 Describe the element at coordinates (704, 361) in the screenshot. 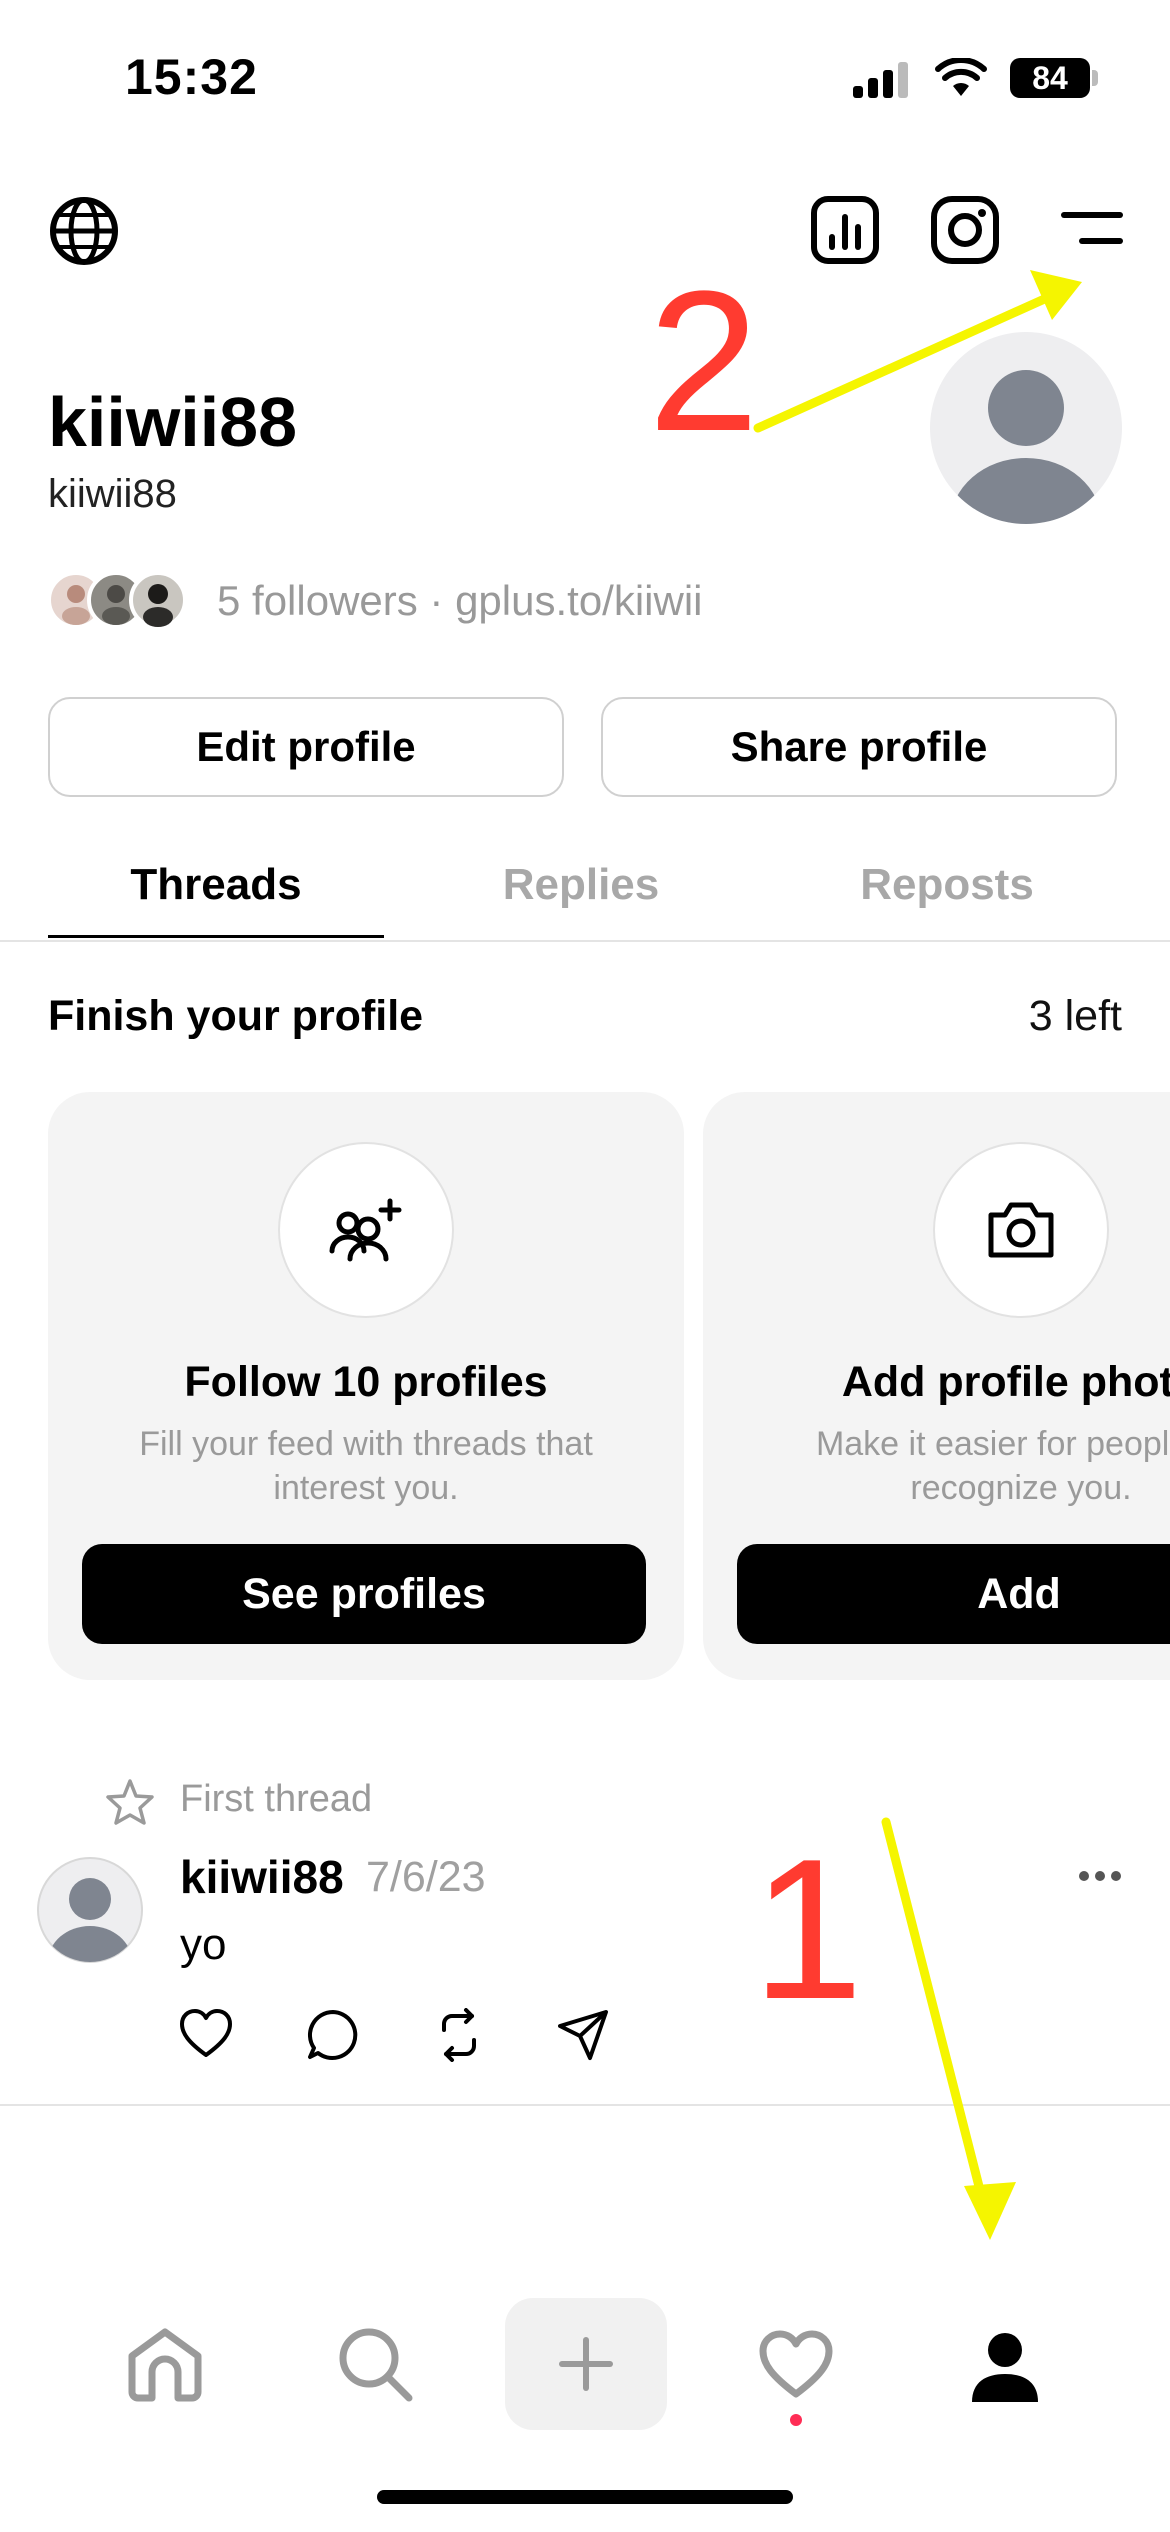

I see `annotation-number-2: 2` at that location.